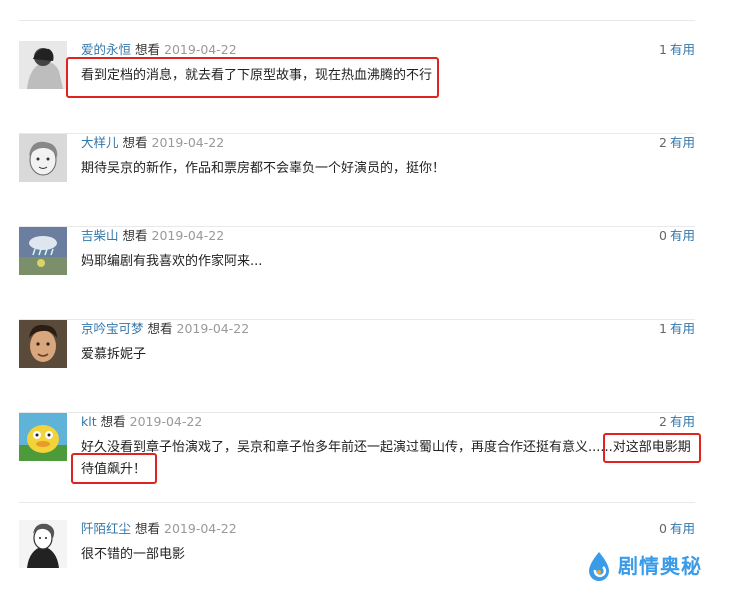 This screenshot has width=730, height=597. What do you see at coordinates (106, 49) in the screenshot?
I see `username-link: 爱的永恒` at bounding box center [106, 49].